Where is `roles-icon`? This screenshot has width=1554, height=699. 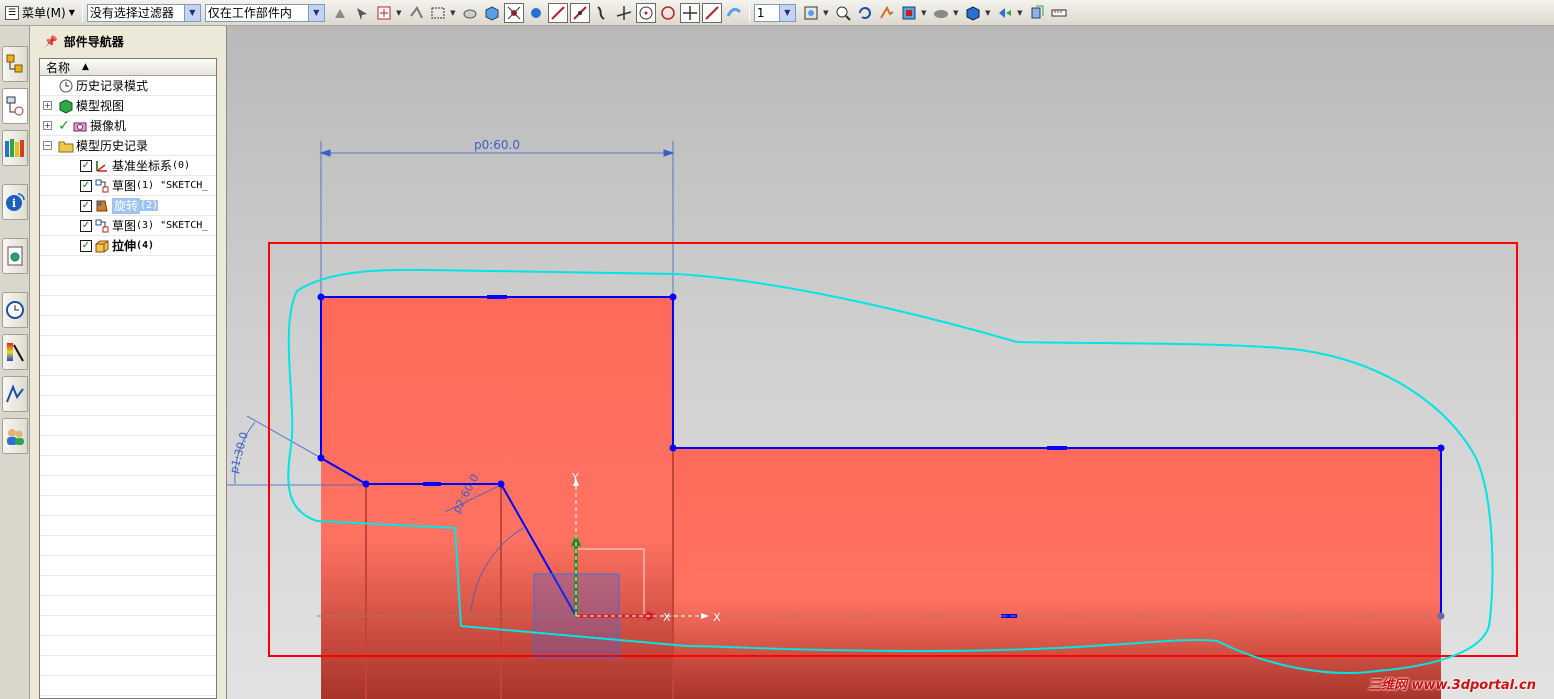
roles-icon is located at coordinates (15, 437).